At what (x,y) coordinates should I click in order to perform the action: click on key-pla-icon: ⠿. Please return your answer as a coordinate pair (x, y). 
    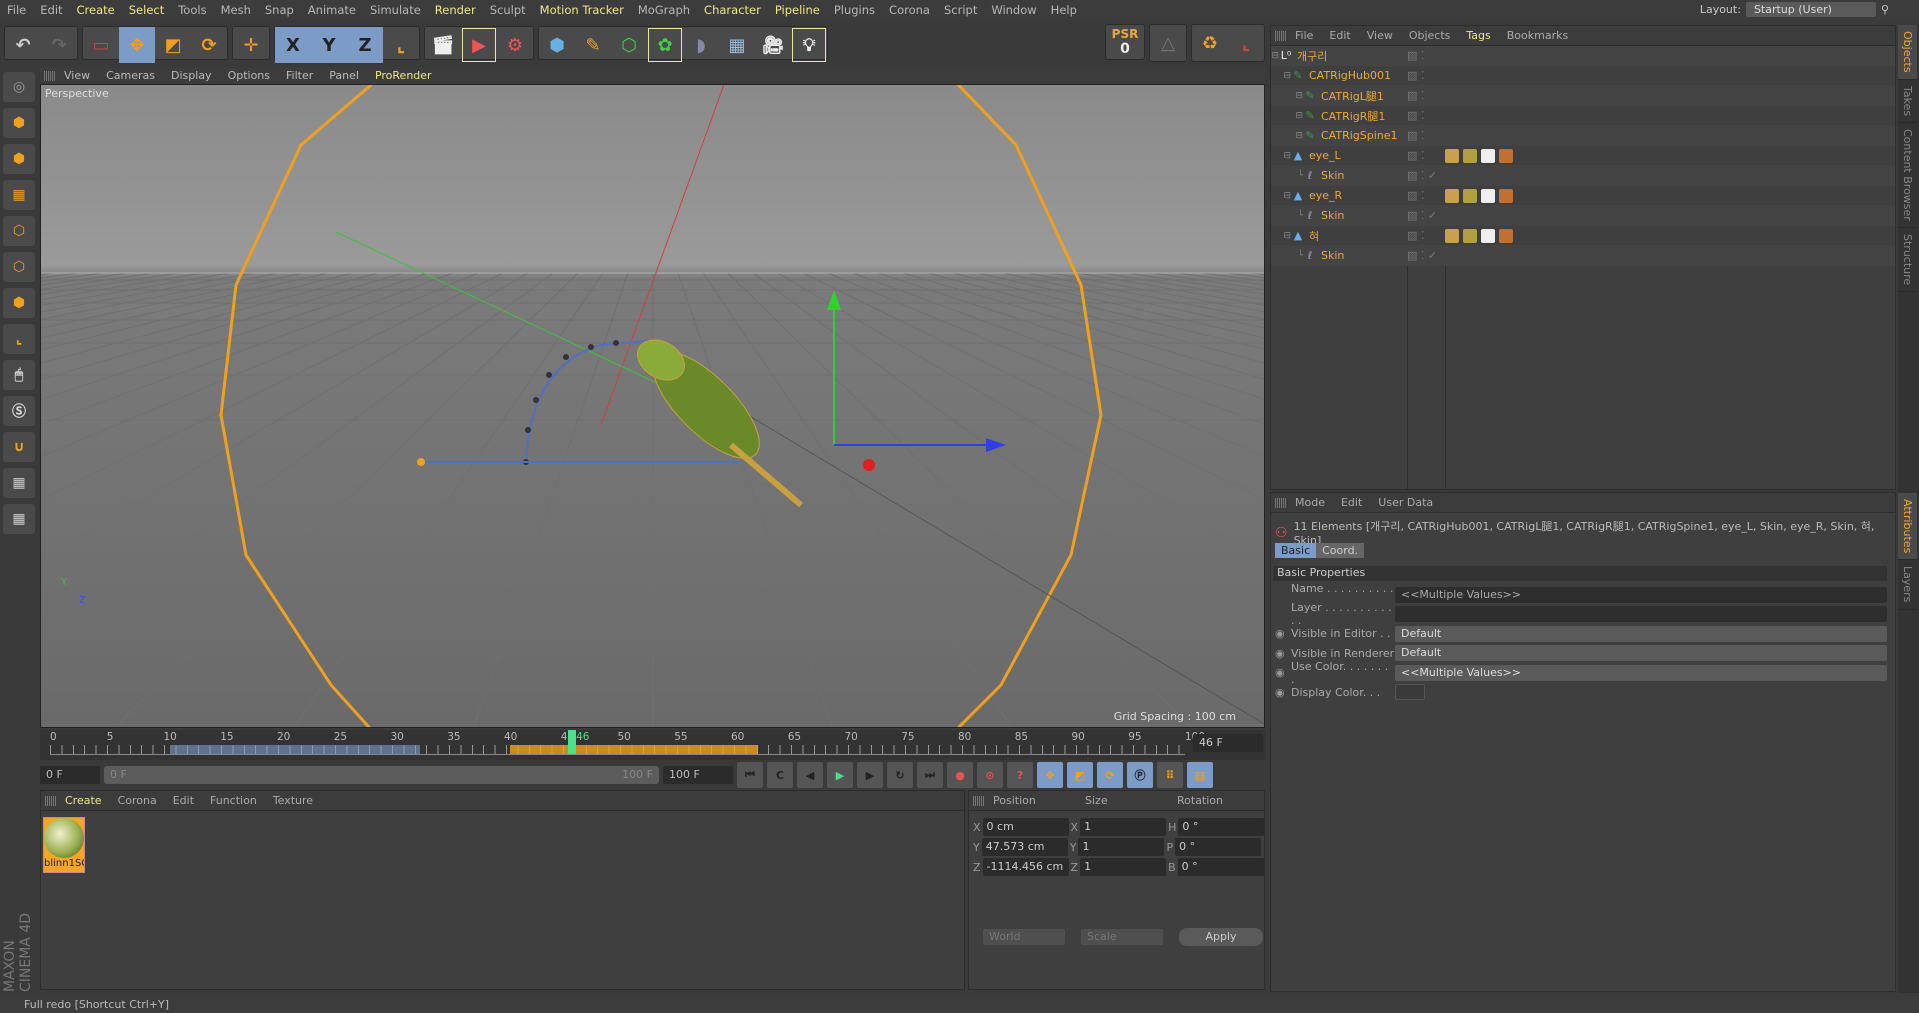
    Looking at the image, I should click on (1170, 775).